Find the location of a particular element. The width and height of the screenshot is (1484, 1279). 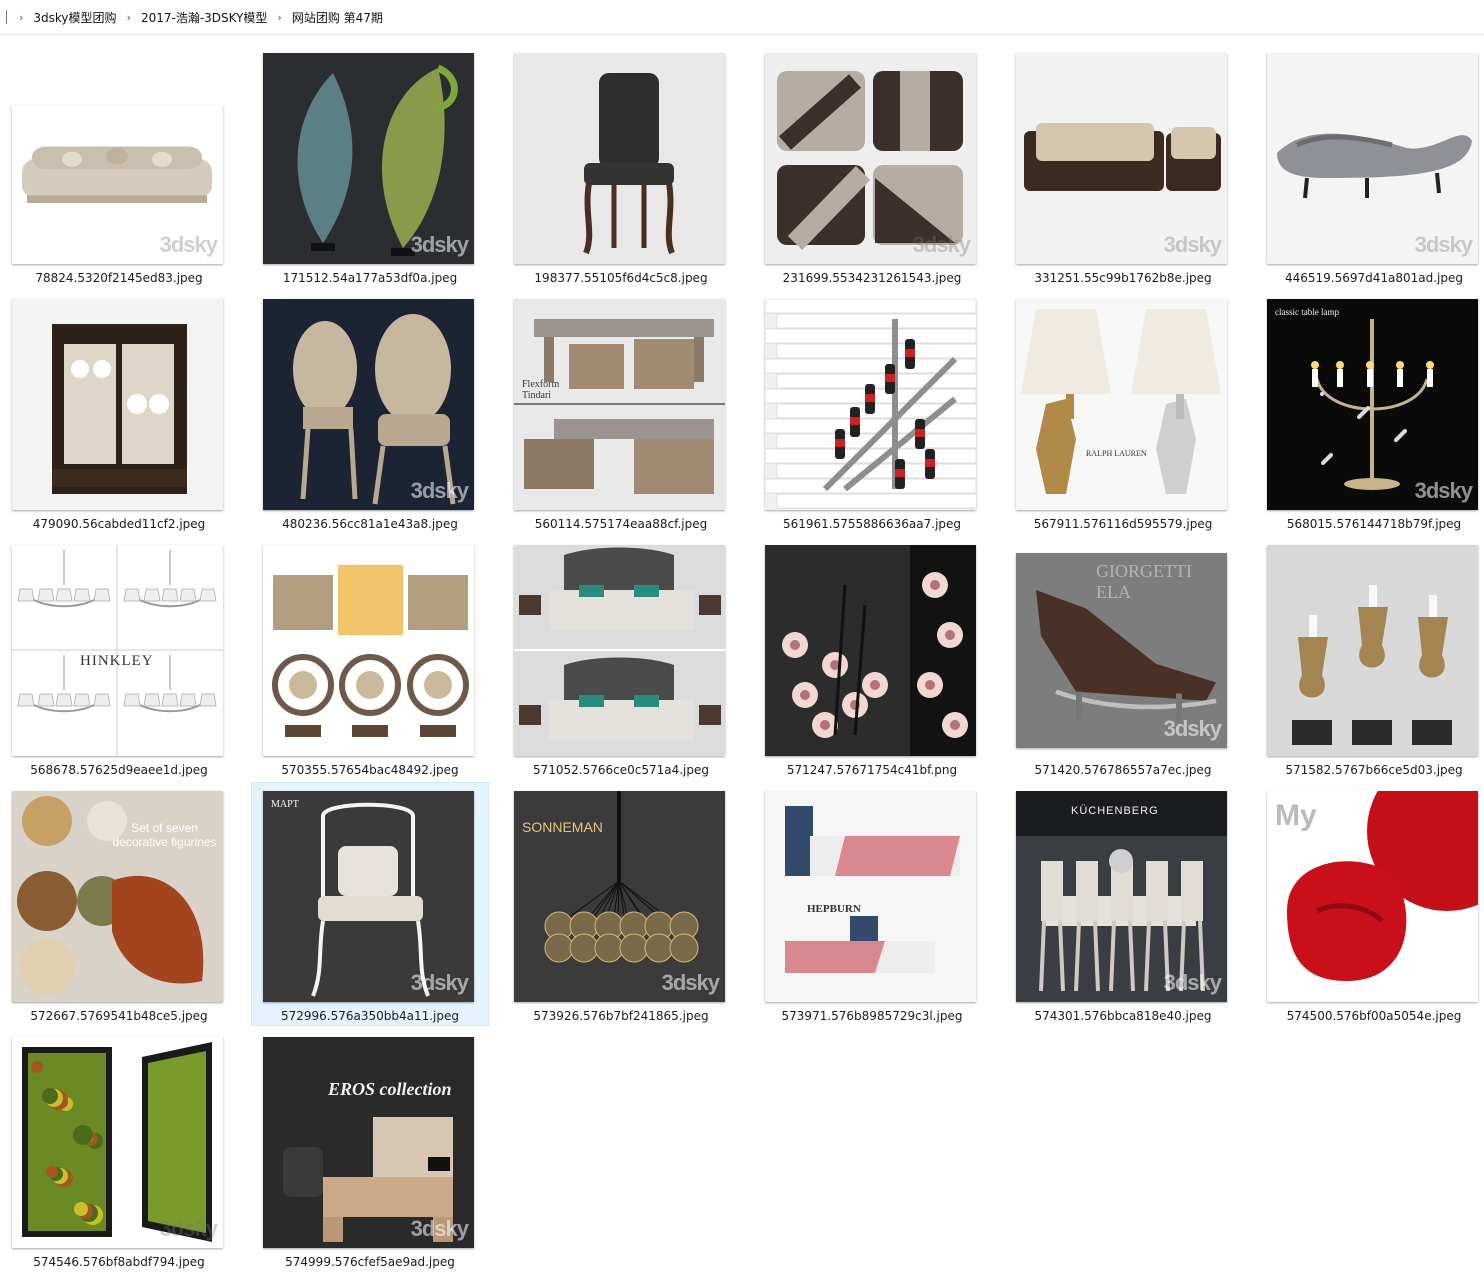

file-item: 198377.55105f6d4c5c8.jpeg is located at coordinates (621, 166).